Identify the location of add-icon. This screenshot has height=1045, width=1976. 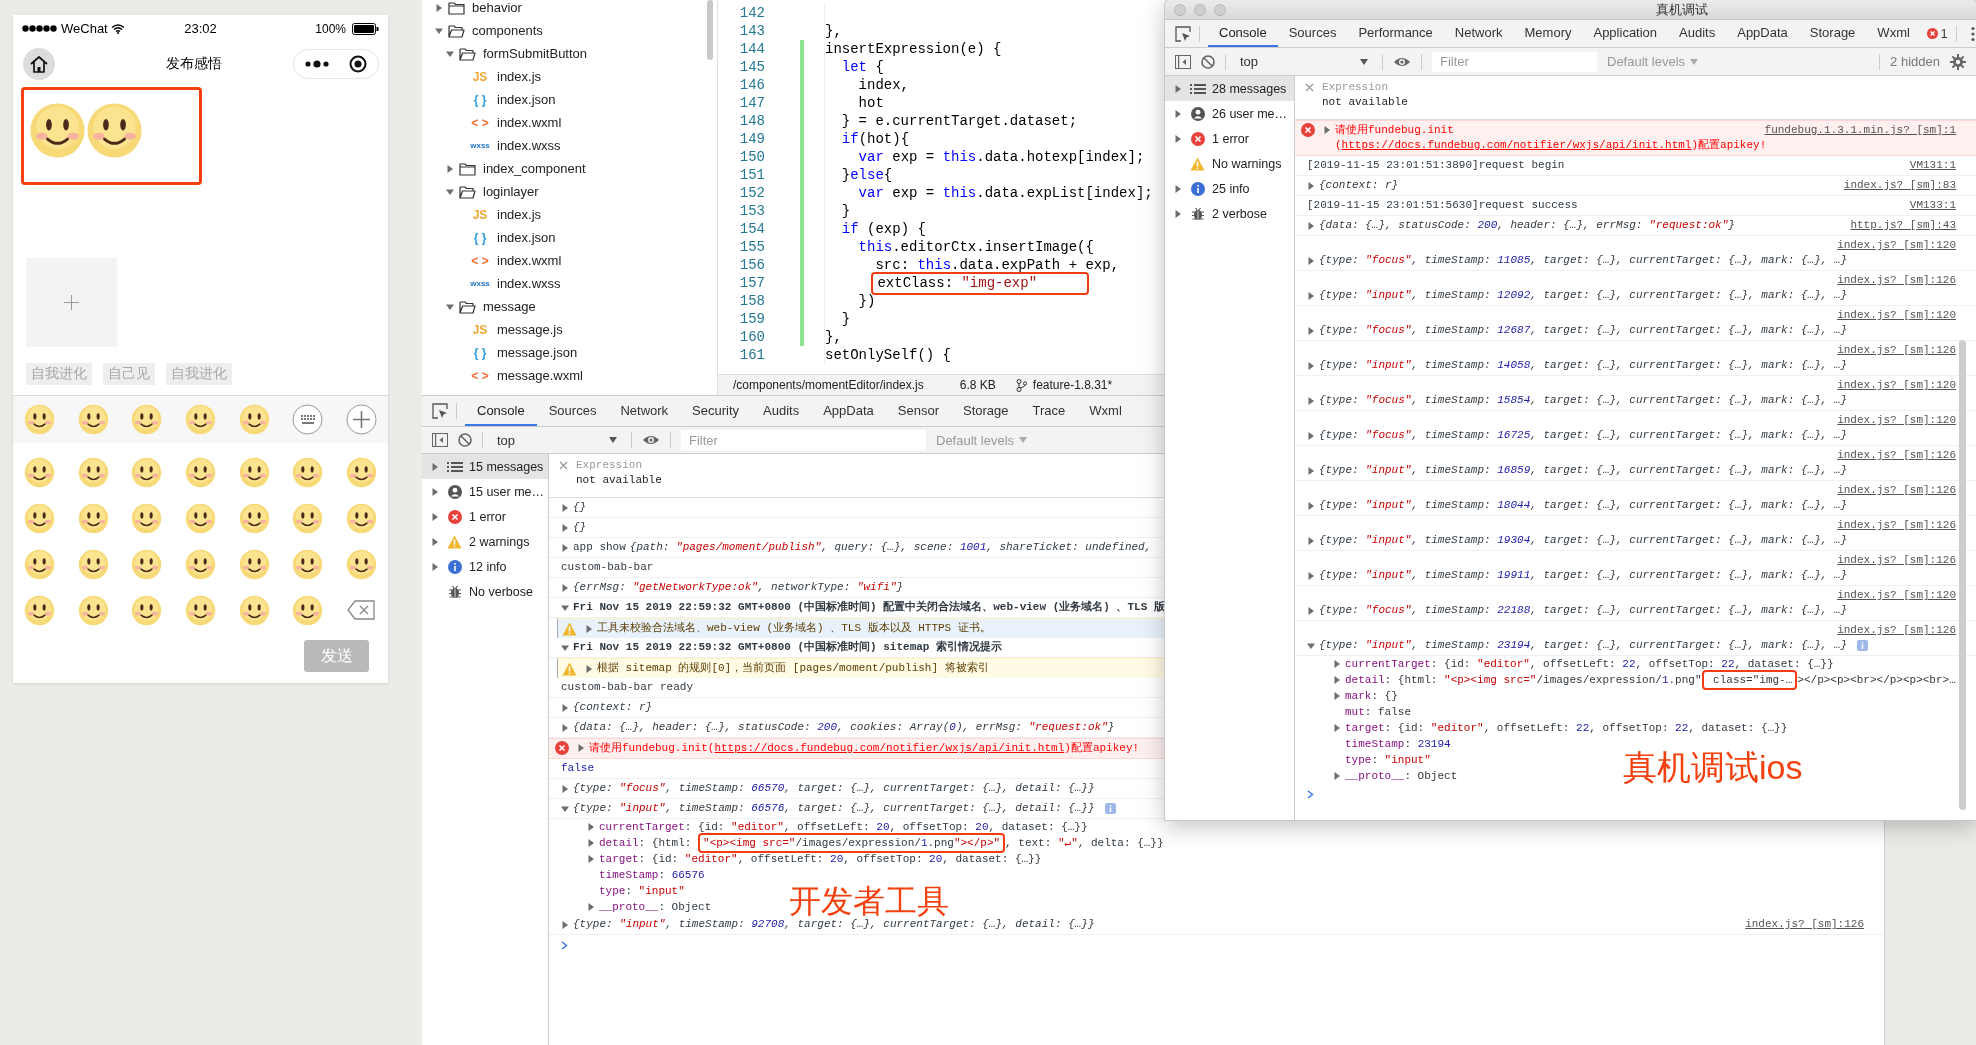
(361, 419).